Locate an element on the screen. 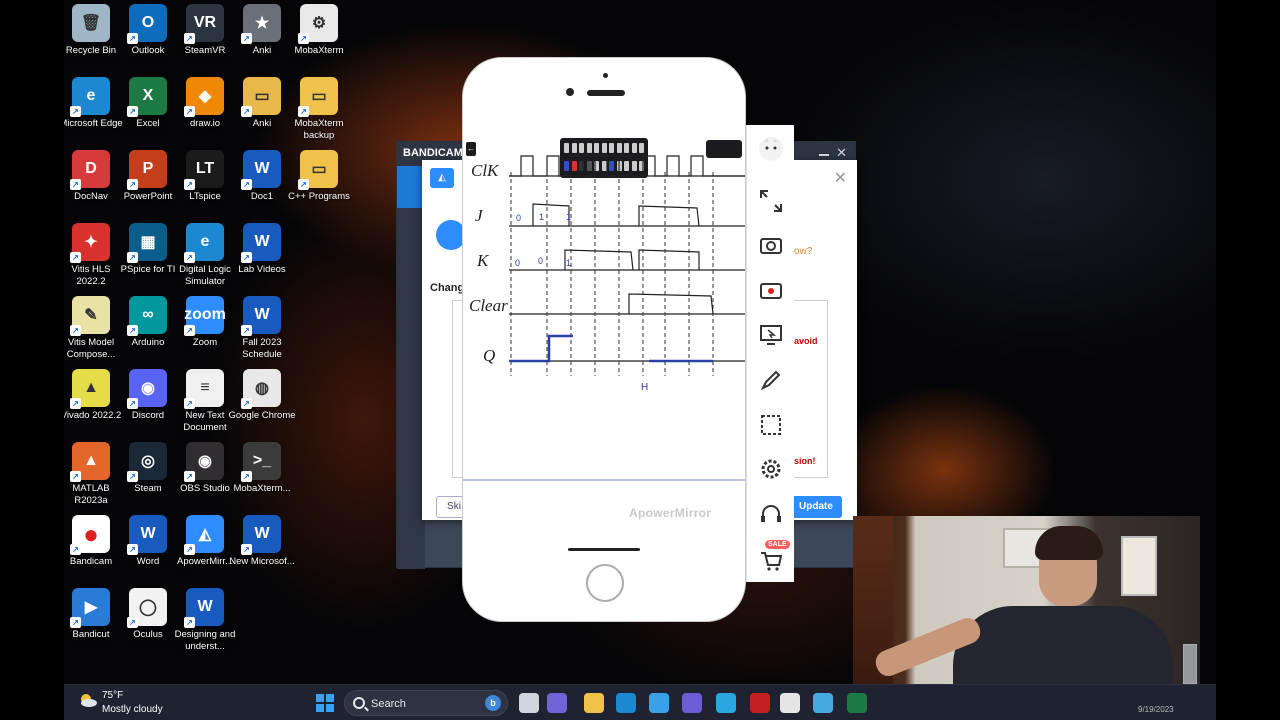 This screenshot has height=720, width=1280. doc1-icon: W ↗ is located at coordinates (261, 170).